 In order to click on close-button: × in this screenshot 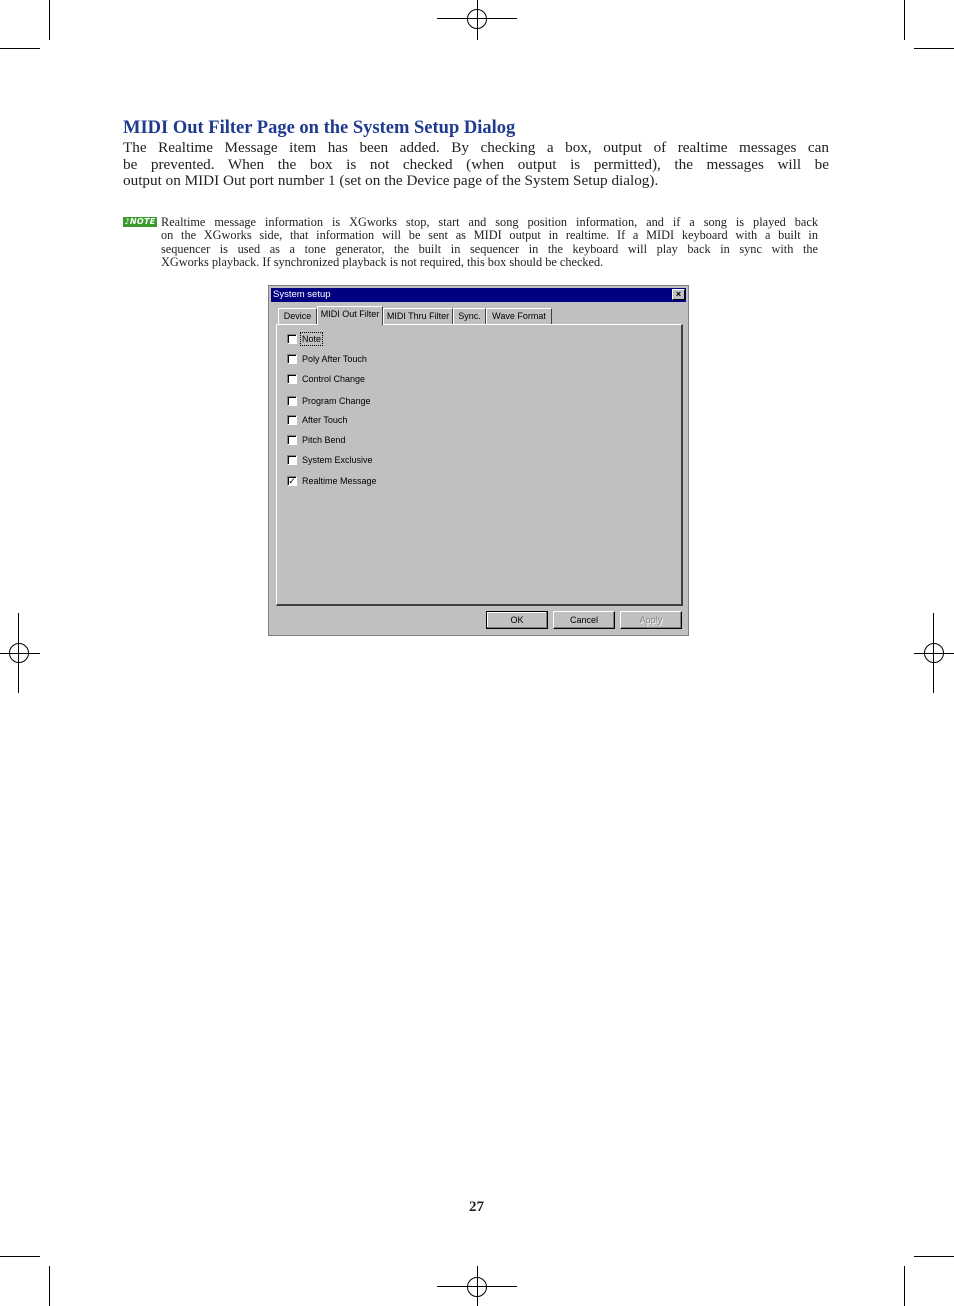, I will do `click(678, 294)`.